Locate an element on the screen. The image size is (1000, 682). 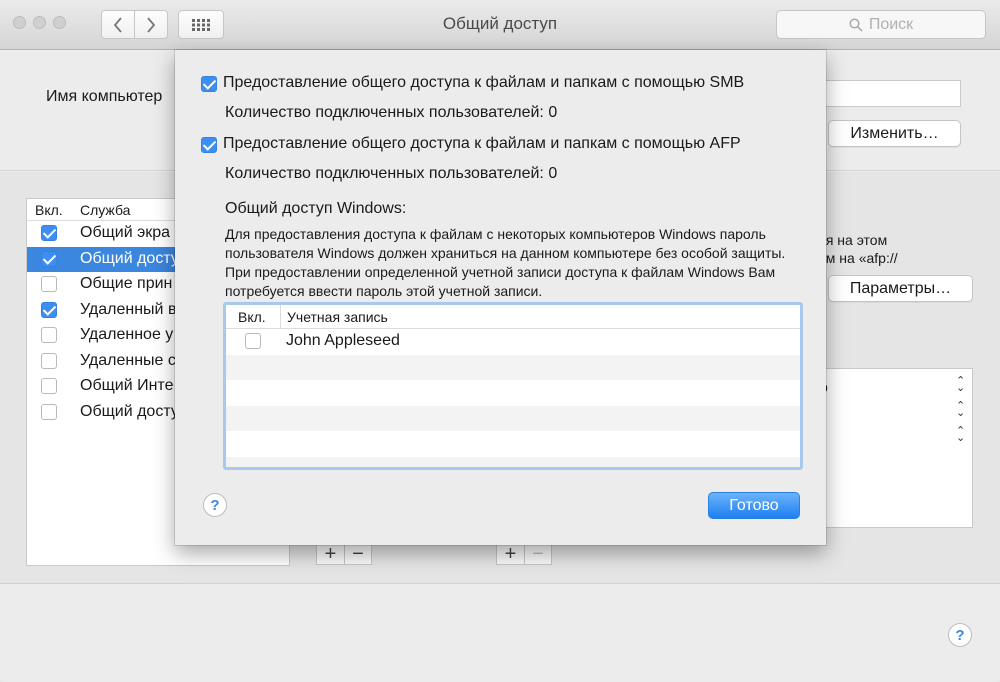
title-bar: Общий доступ Поиск is located at coordinates (500, 25).